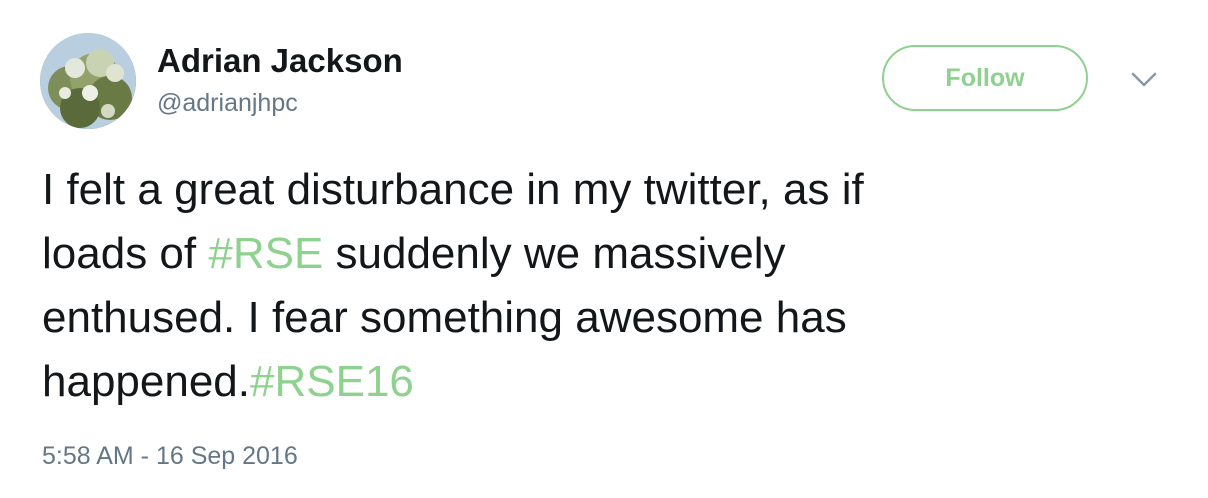 The height and width of the screenshot is (498, 1208). Describe the element at coordinates (280, 61) in the screenshot. I see `author-display-name: Adrian Jackson` at that location.